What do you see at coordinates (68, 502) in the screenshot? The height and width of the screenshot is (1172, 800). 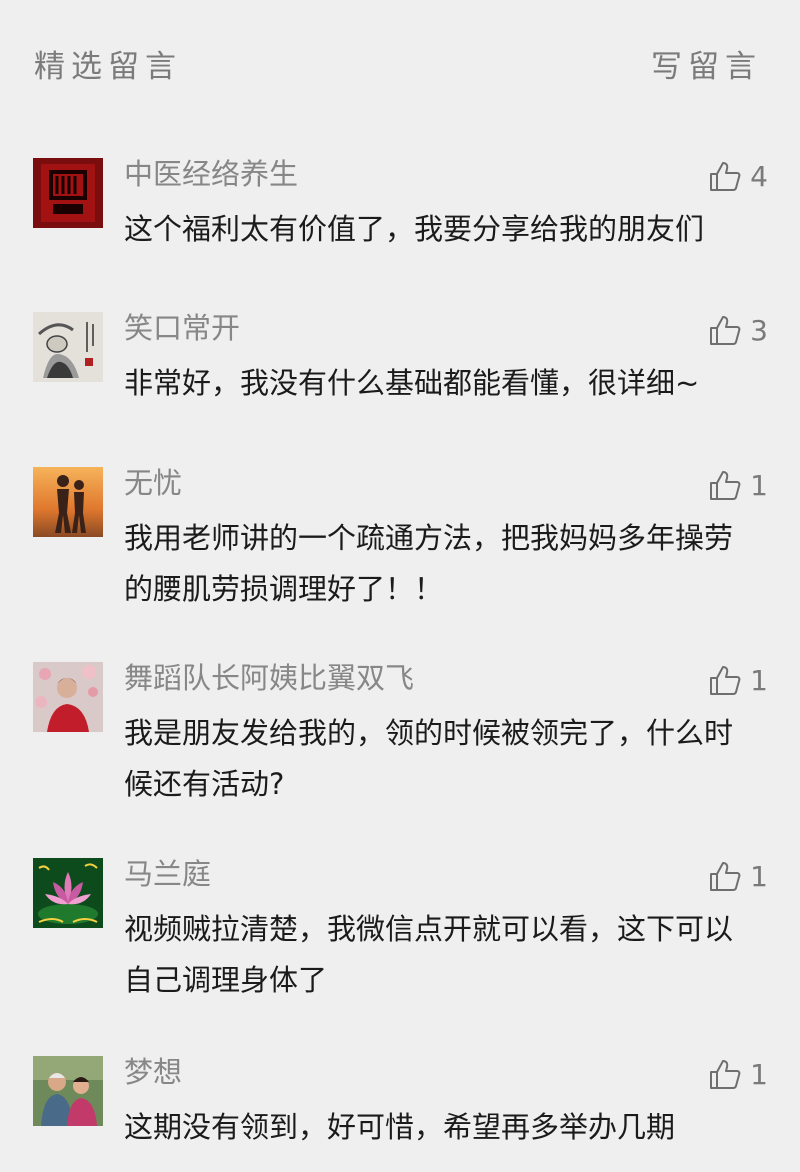 I see `sunset-couple-avatar` at bounding box center [68, 502].